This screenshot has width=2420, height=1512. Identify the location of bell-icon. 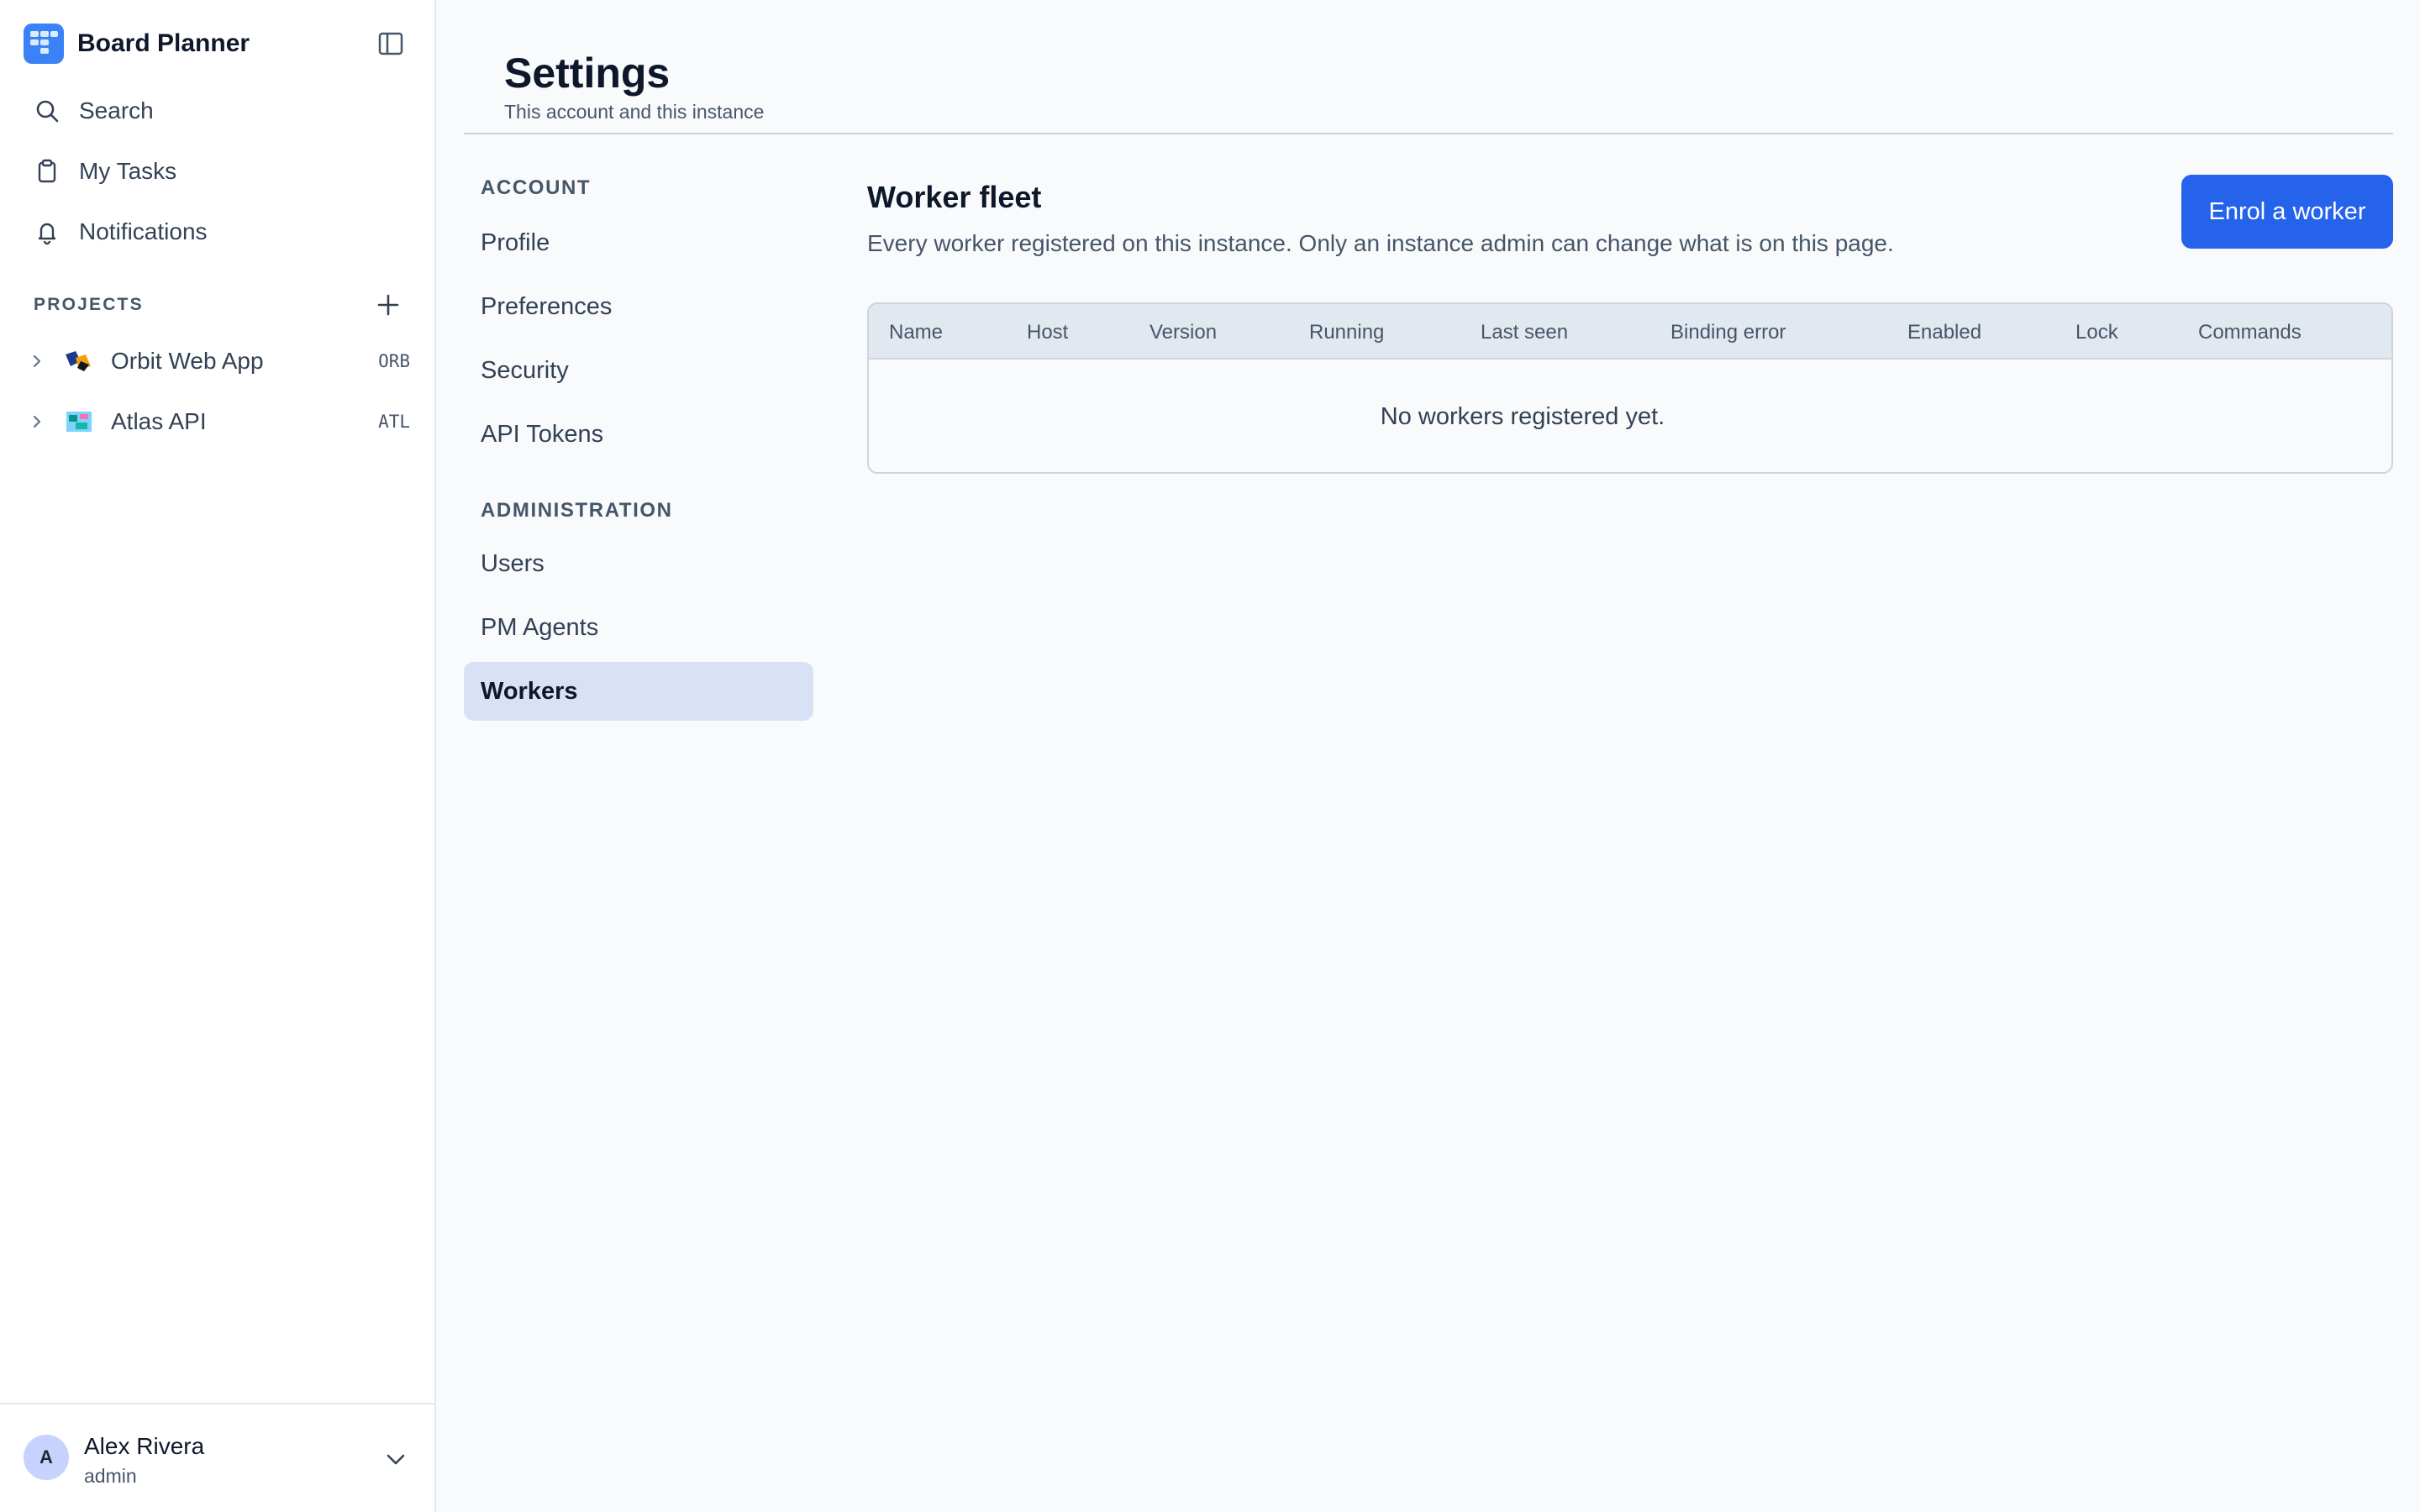
(47, 232).